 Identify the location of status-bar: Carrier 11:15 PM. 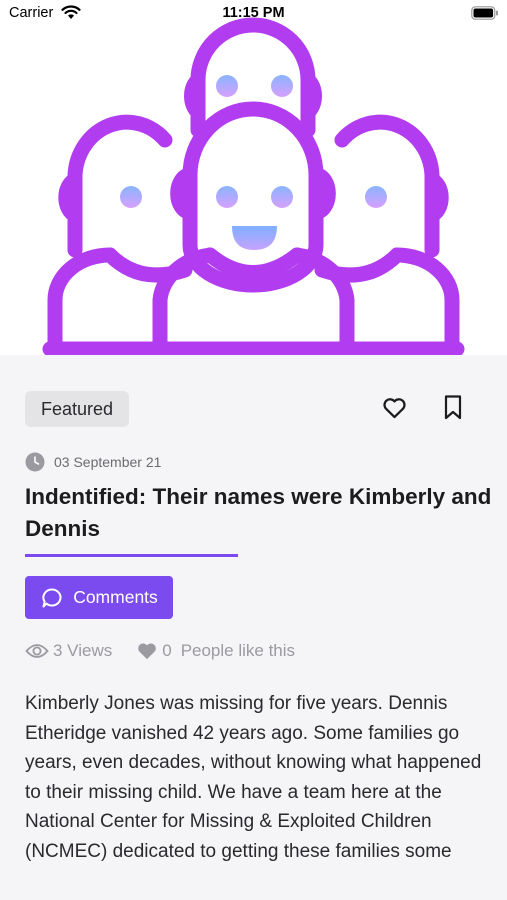
(253, 15).